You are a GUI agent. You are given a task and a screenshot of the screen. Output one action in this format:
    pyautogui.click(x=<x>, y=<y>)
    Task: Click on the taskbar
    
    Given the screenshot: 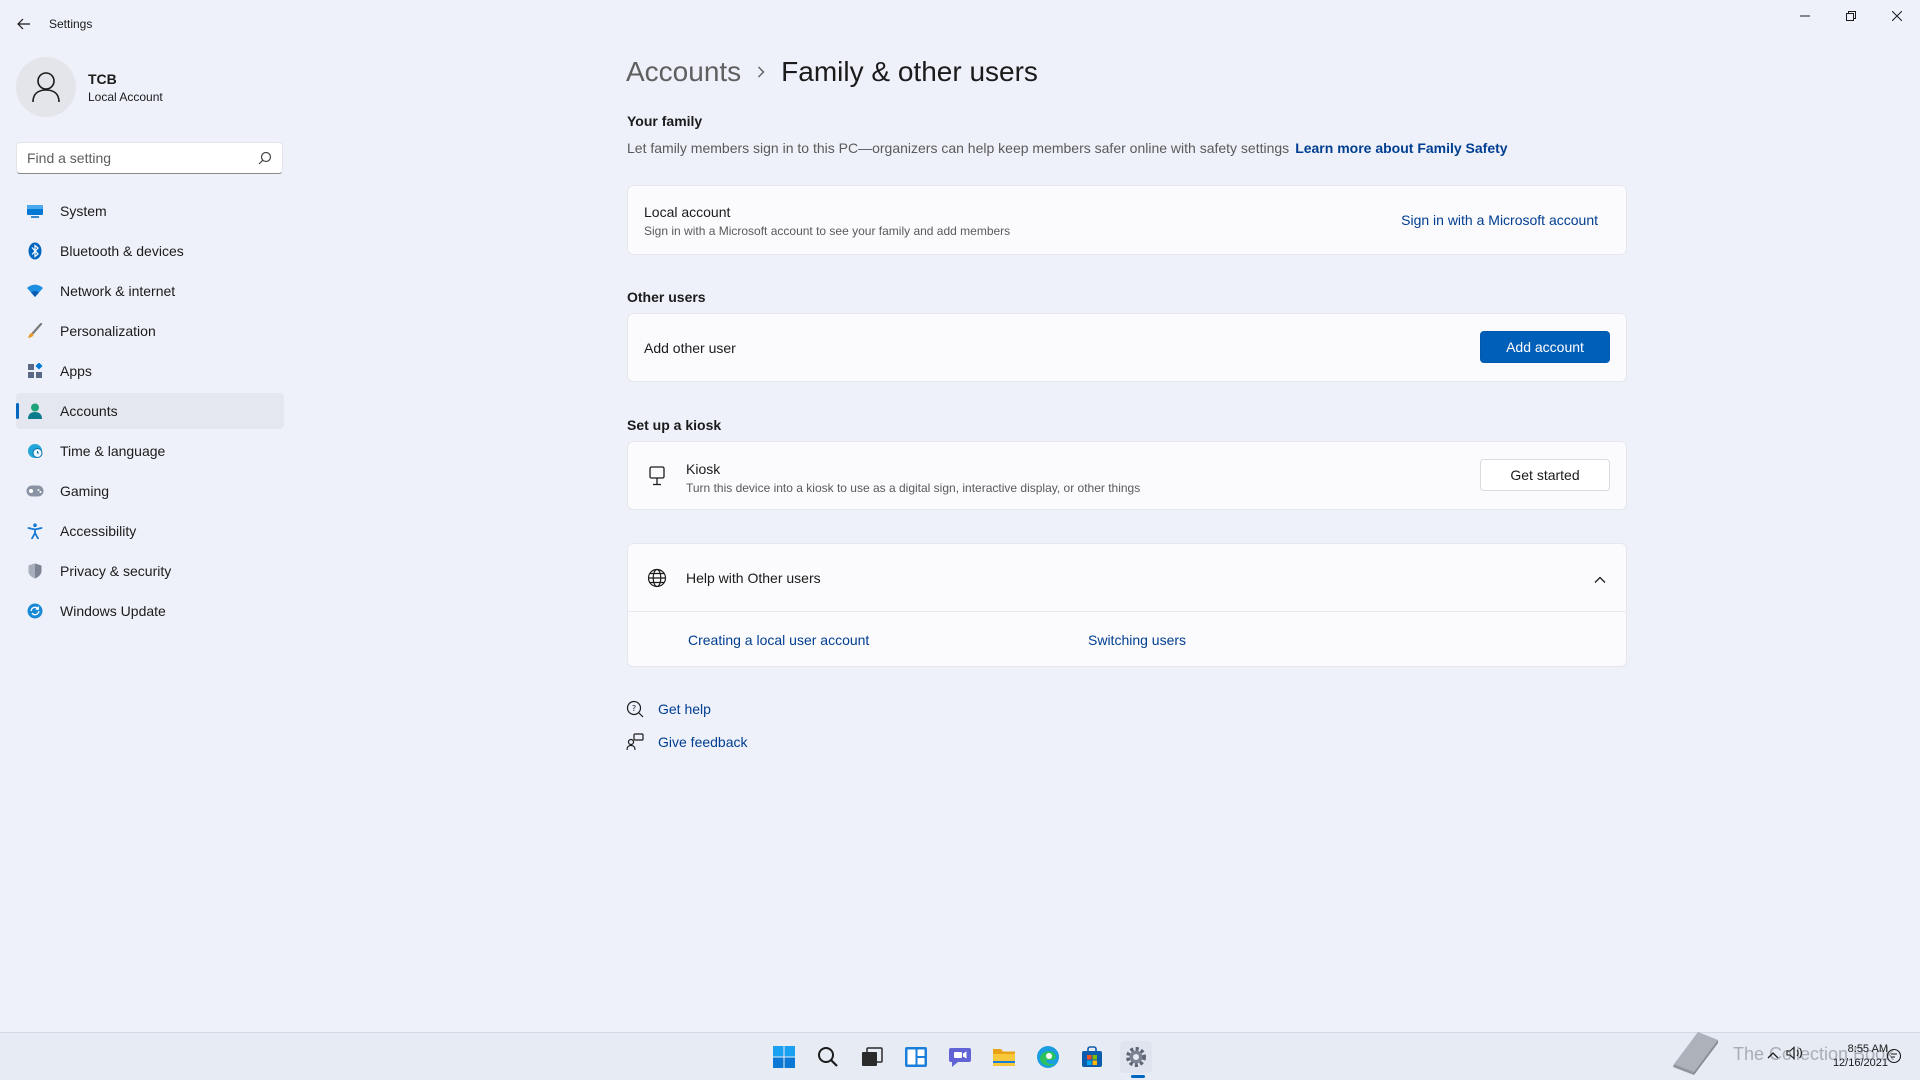 What is the action you would take?
    pyautogui.click(x=960, y=1056)
    